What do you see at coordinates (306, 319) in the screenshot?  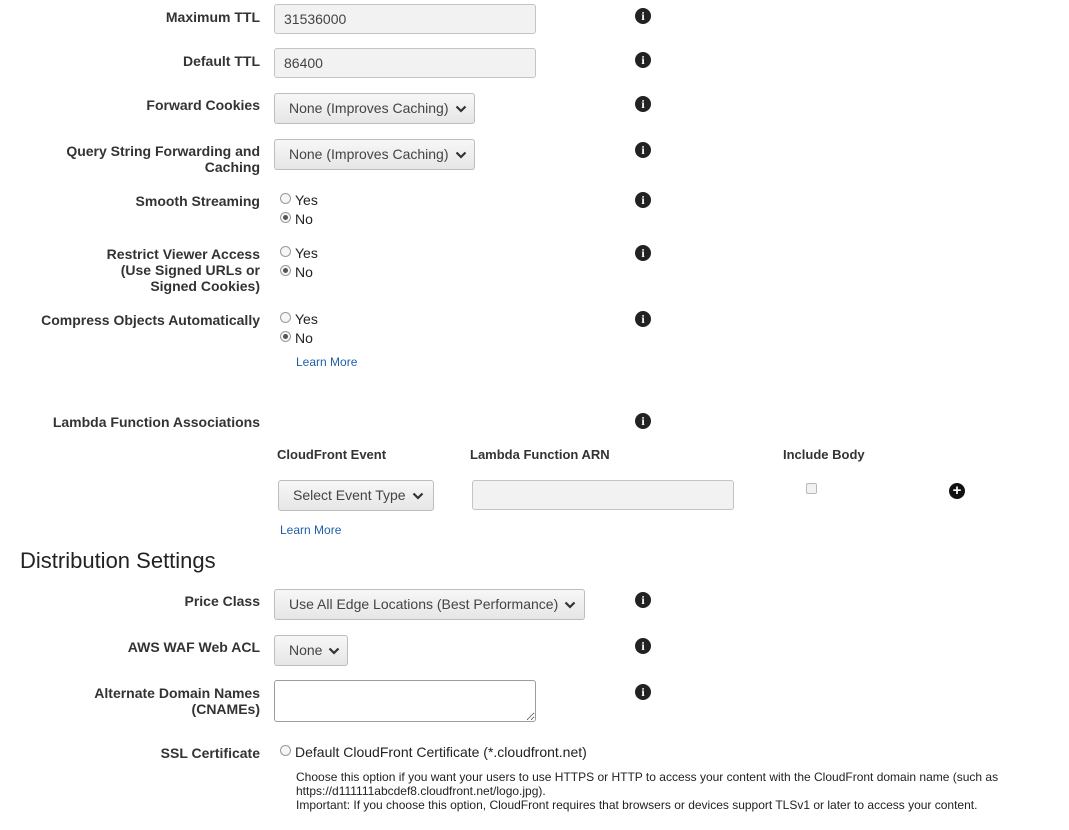 I see `compress-yes-label: Yes` at bounding box center [306, 319].